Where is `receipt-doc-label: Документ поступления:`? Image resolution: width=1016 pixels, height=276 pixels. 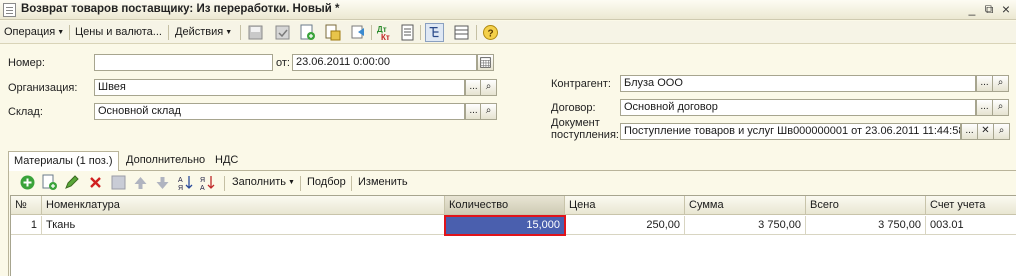
receipt-doc-label: Документ поступления: is located at coordinates (585, 129).